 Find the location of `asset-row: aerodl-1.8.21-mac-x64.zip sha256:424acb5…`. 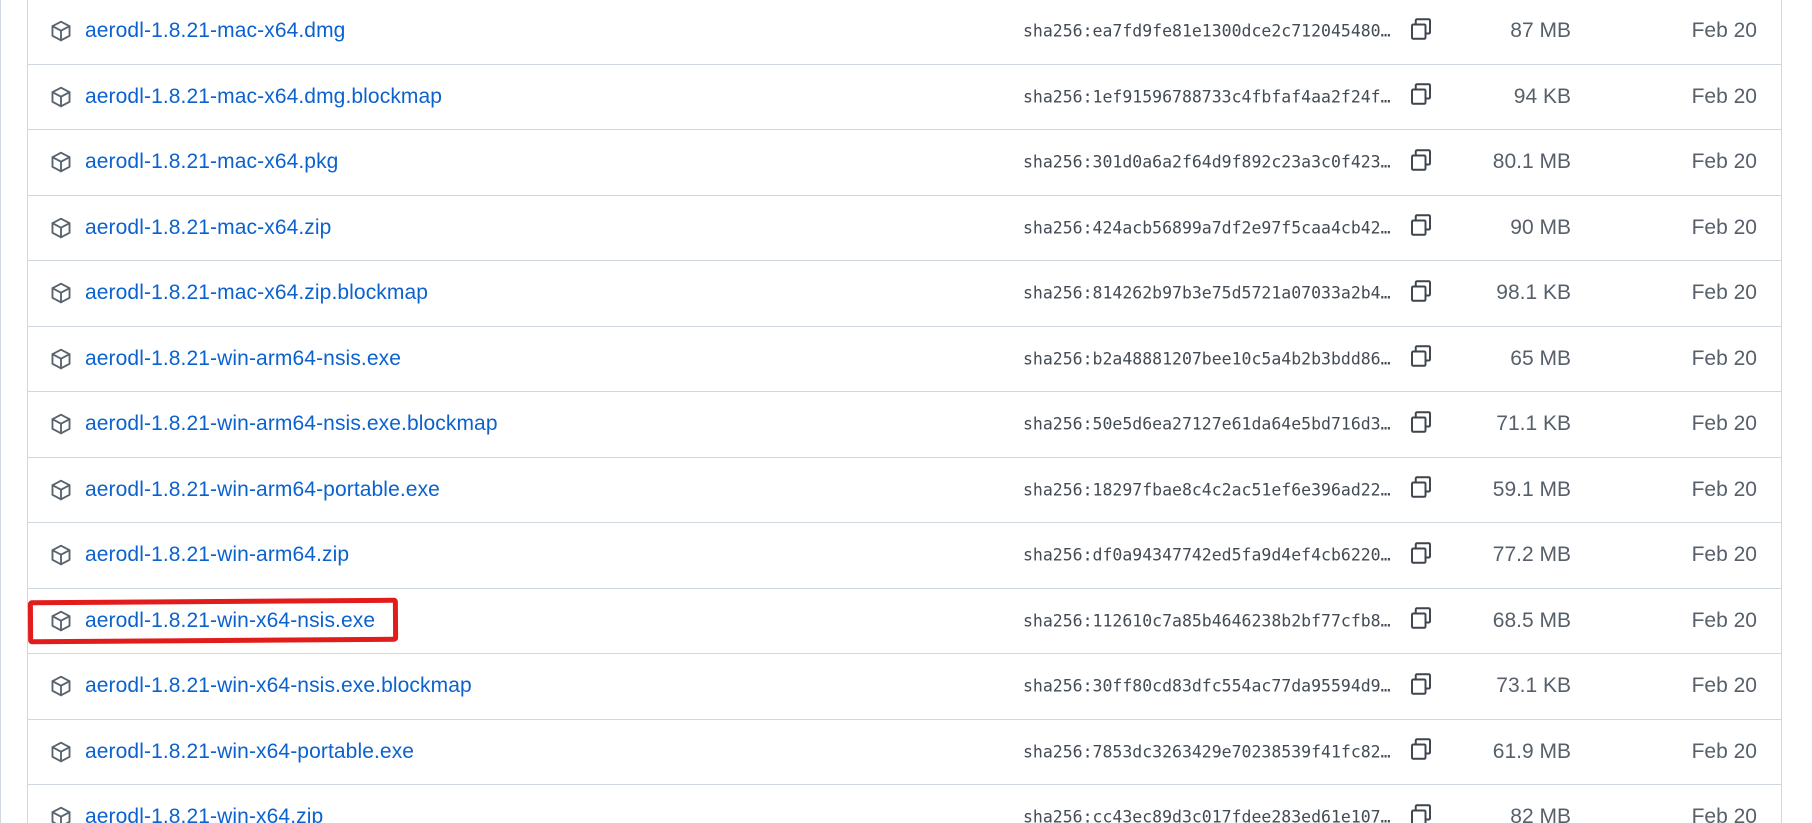

asset-row: aerodl-1.8.21-mac-x64.zip sha256:424acb5… is located at coordinates (904, 228).